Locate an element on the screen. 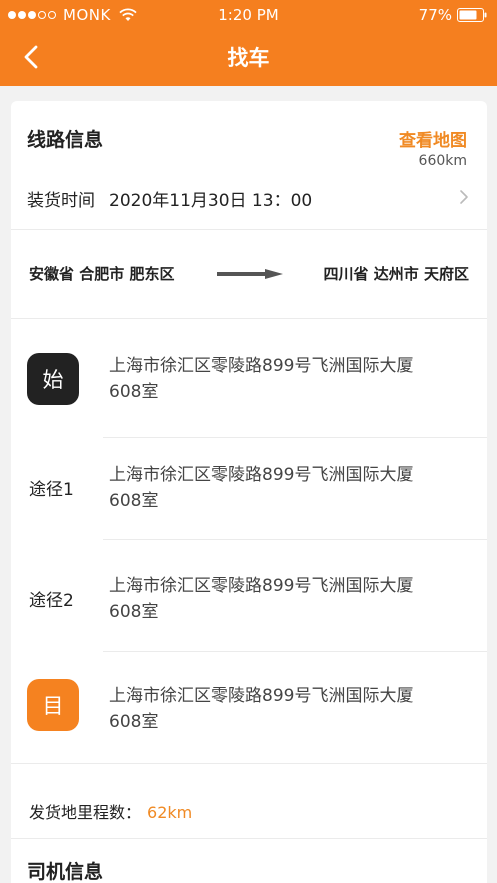  route-arrow-icon is located at coordinates (250, 274).